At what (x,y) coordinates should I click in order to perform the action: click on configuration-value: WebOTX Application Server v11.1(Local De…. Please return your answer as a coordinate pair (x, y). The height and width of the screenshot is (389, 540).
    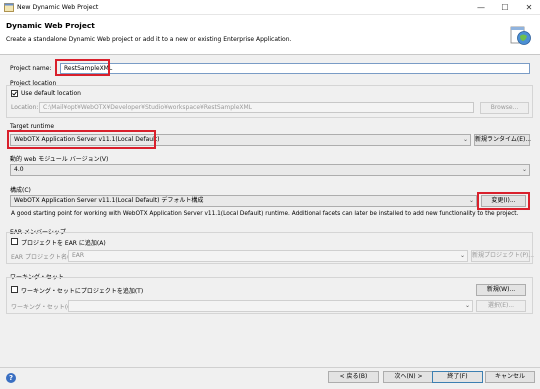
    Looking at the image, I should click on (109, 200).